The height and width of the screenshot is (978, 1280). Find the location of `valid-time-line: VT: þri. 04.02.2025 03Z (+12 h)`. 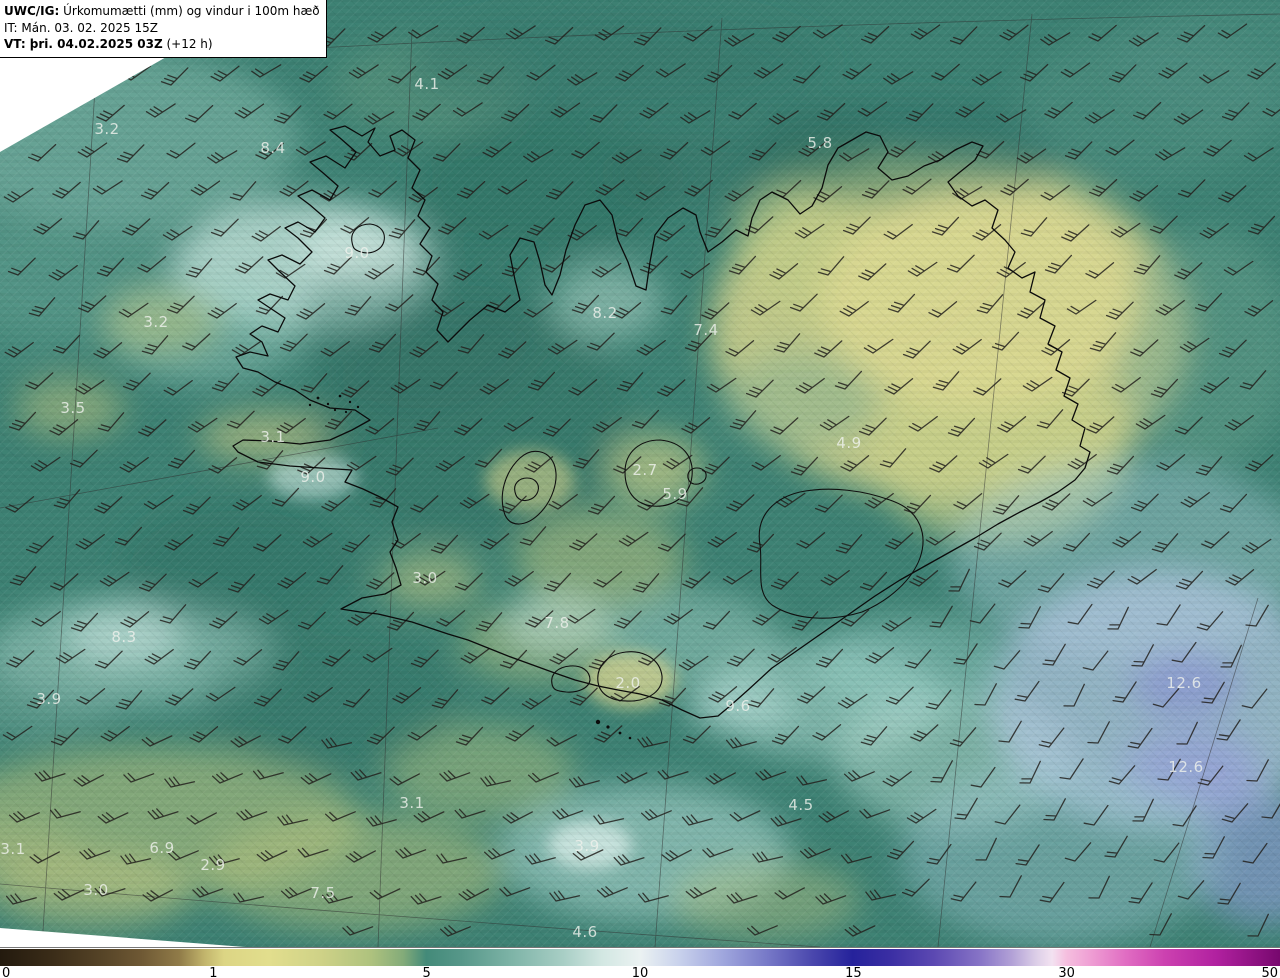

valid-time-line: VT: þri. 04.02.2025 03Z (+12 h) is located at coordinates (162, 44).